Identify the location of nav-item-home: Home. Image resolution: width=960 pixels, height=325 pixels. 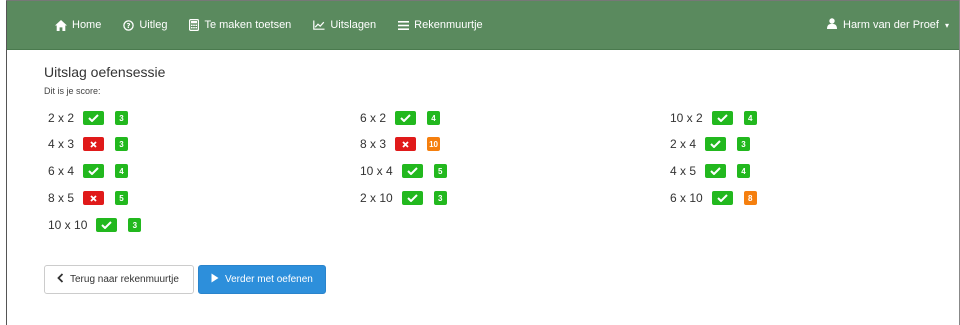
(78, 25).